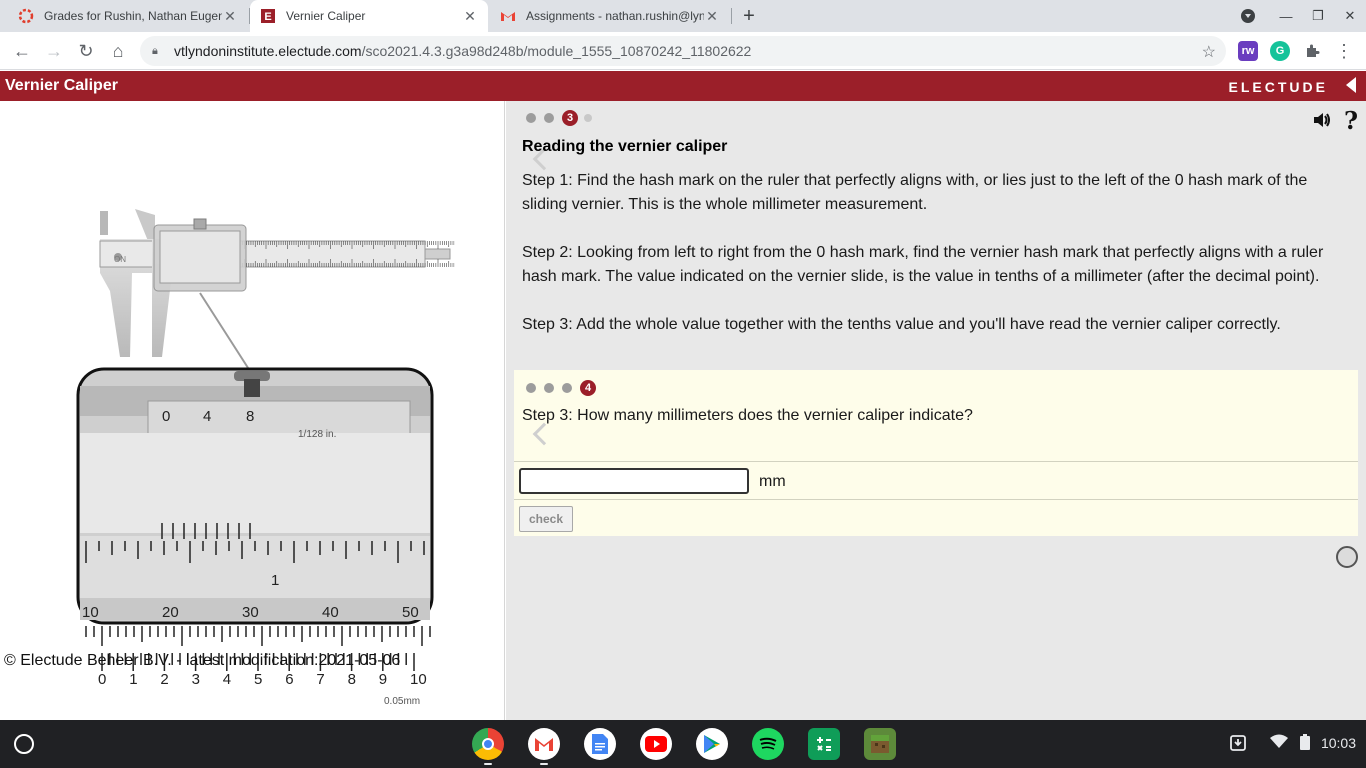 This screenshot has width=1366, height=768. What do you see at coordinates (207, 416) in the screenshot?
I see `vernier-inch-label: 4` at bounding box center [207, 416].